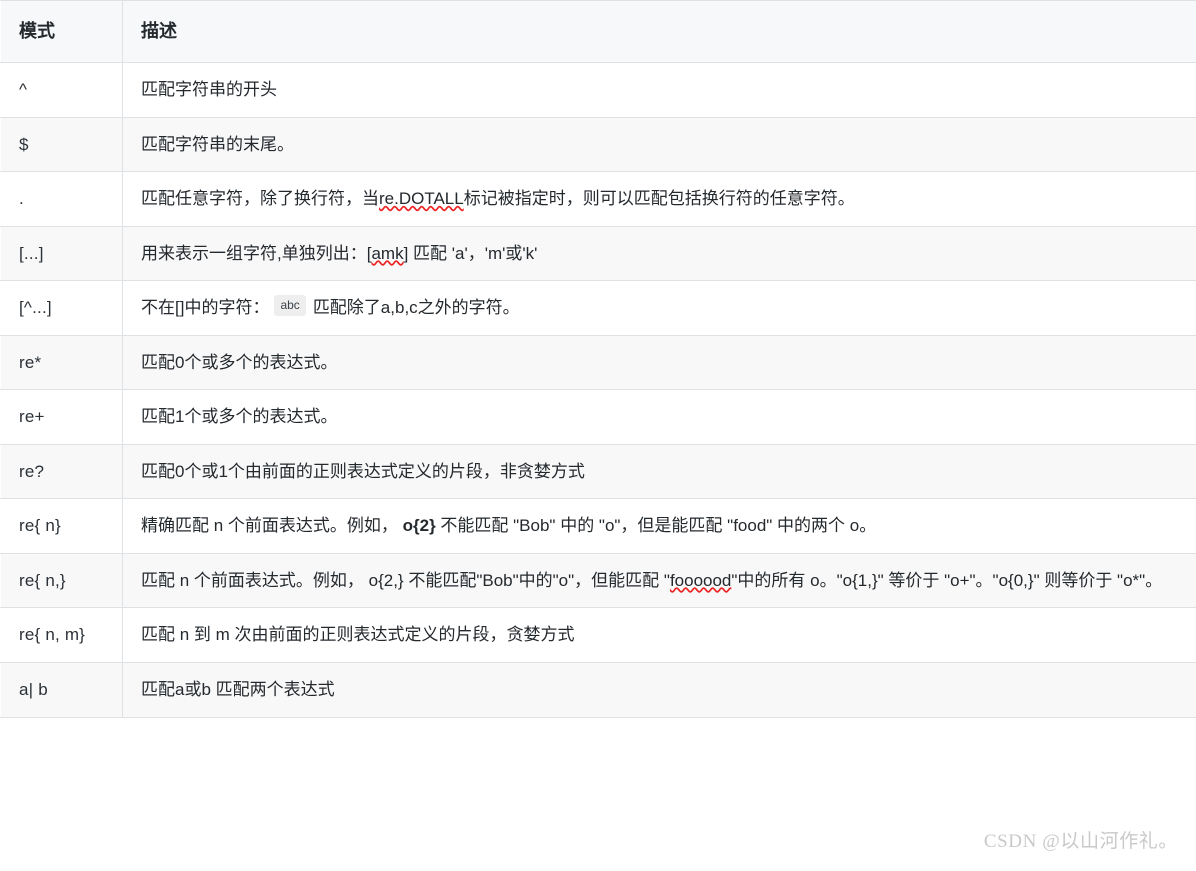 This screenshot has width=1196, height=871. What do you see at coordinates (61, 308) in the screenshot?
I see `pattern-cell: [^...]` at bounding box center [61, 308].